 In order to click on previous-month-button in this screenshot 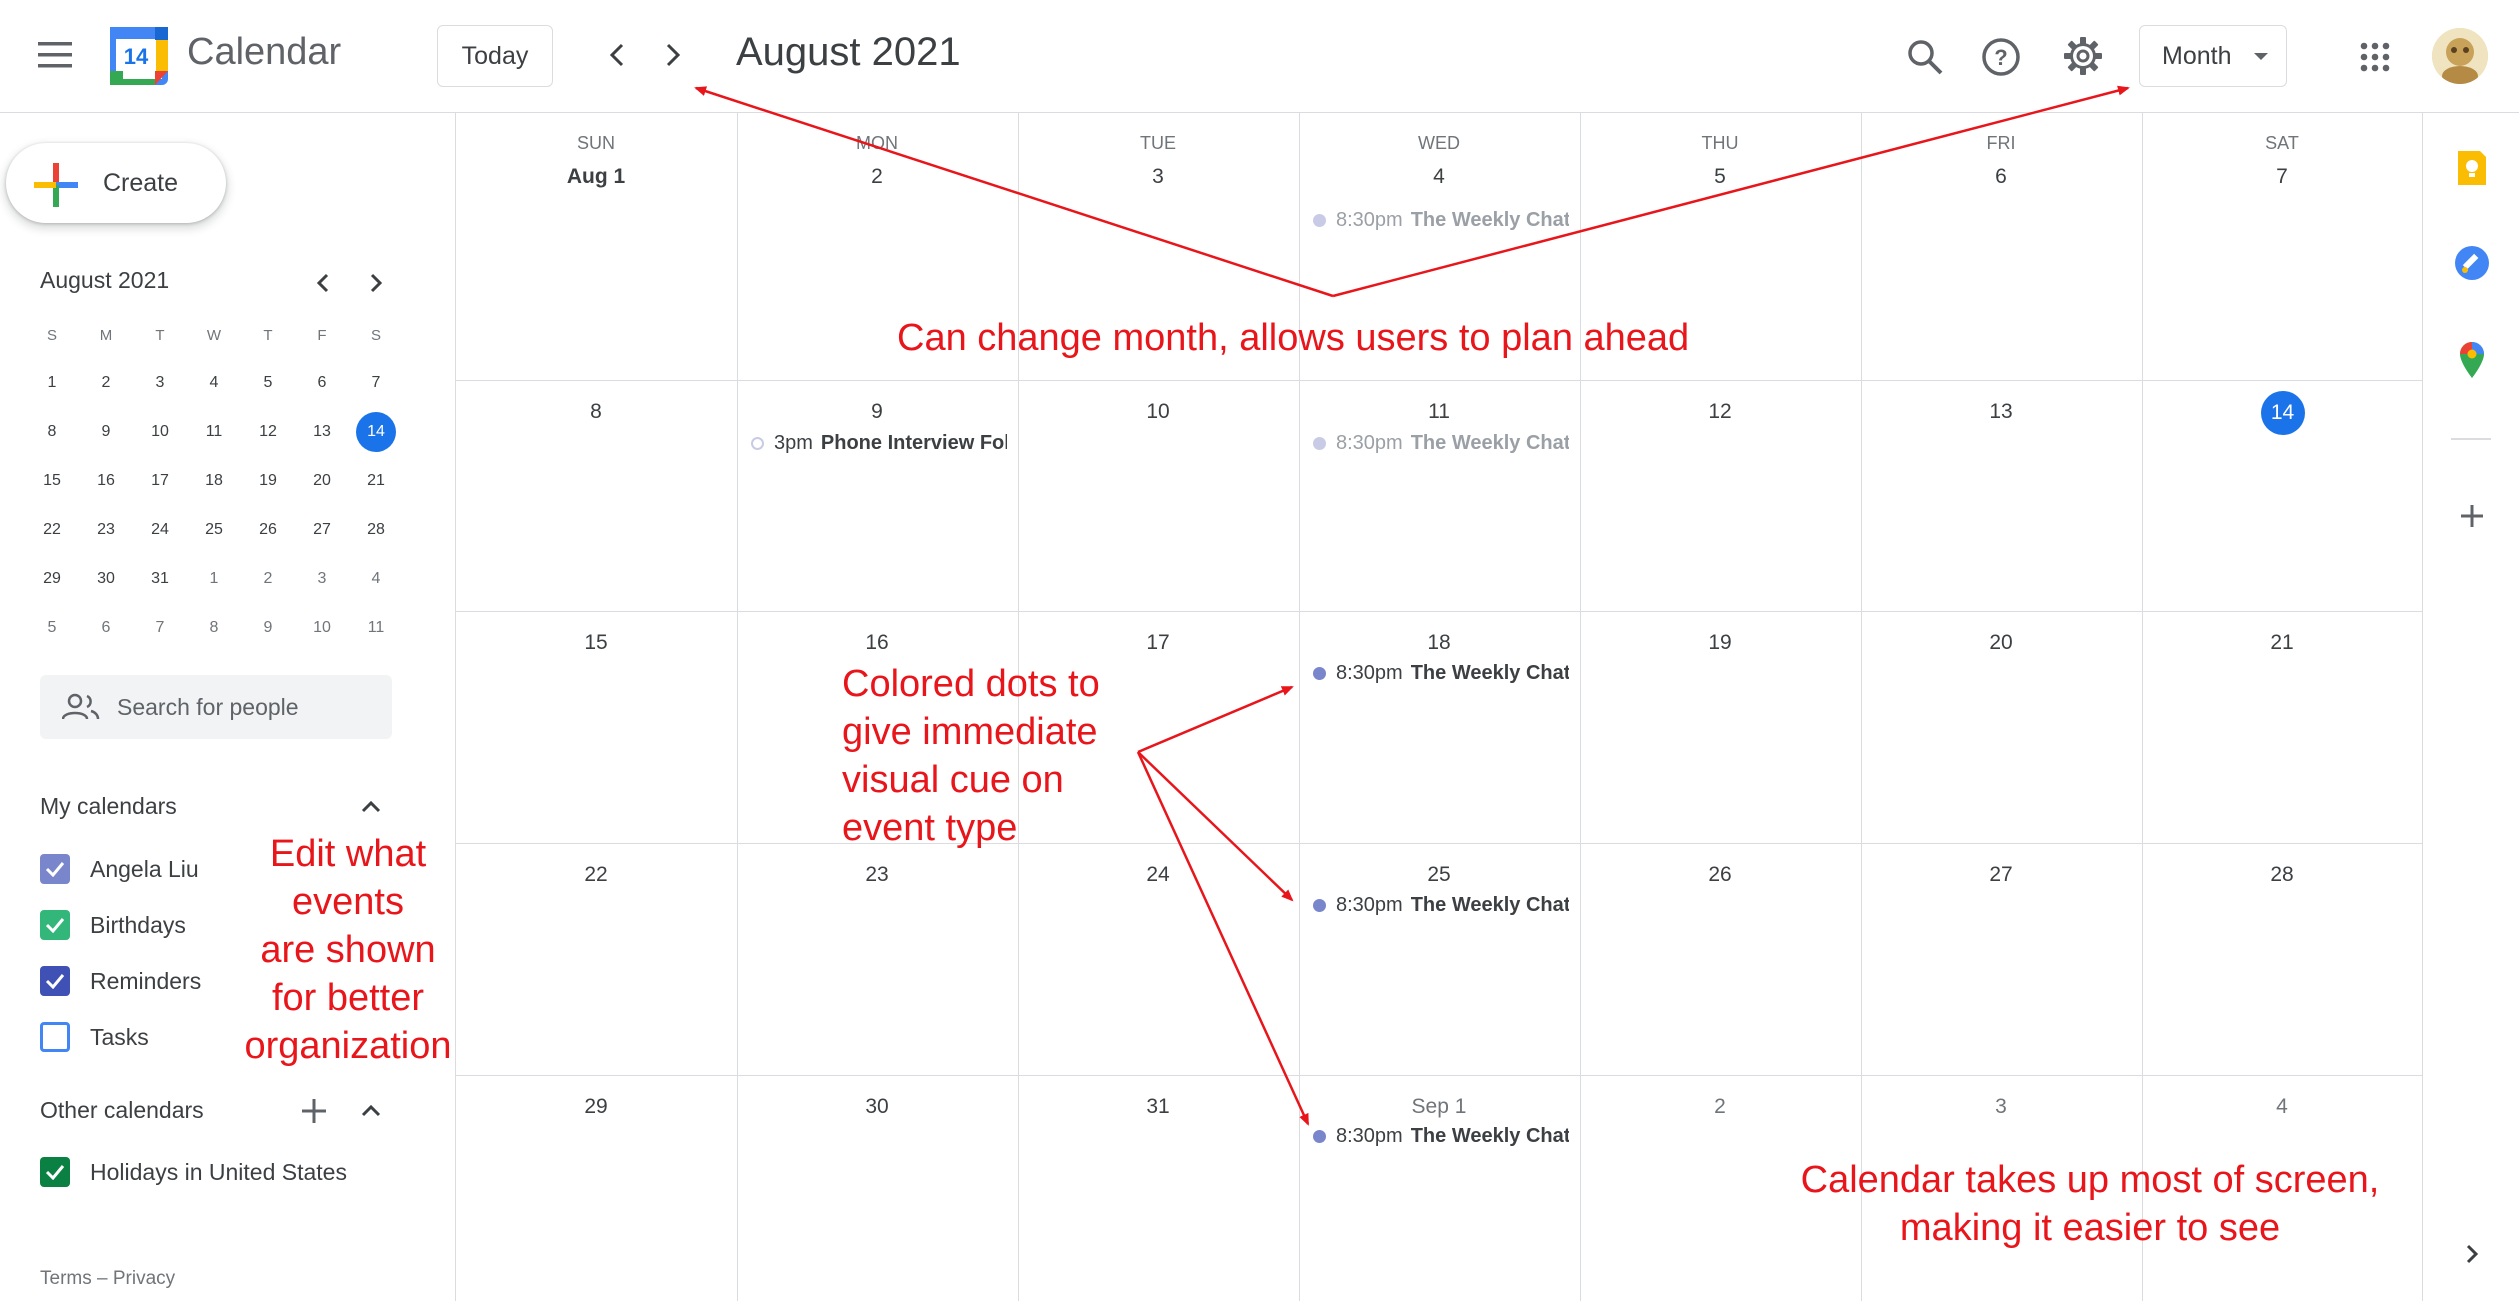, I will do `click(617, 55)`.